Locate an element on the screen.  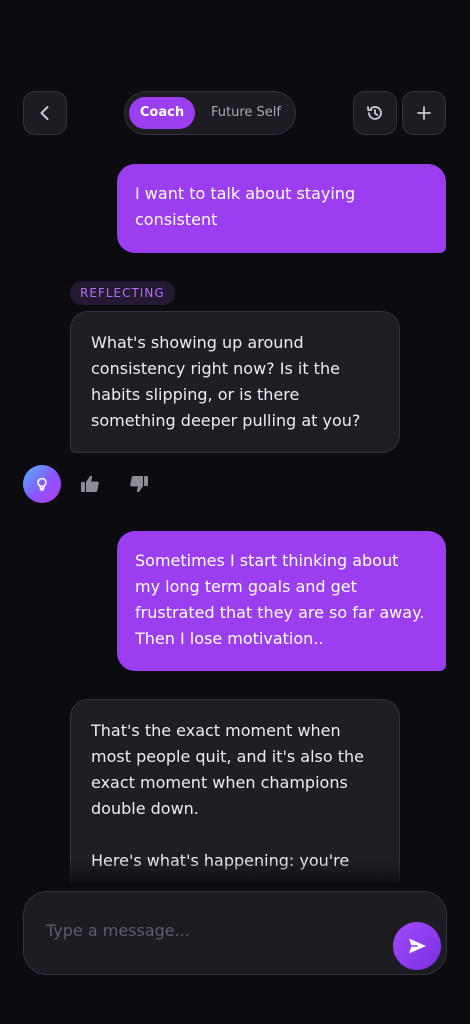
send-button is located at coordinates (417, 946).